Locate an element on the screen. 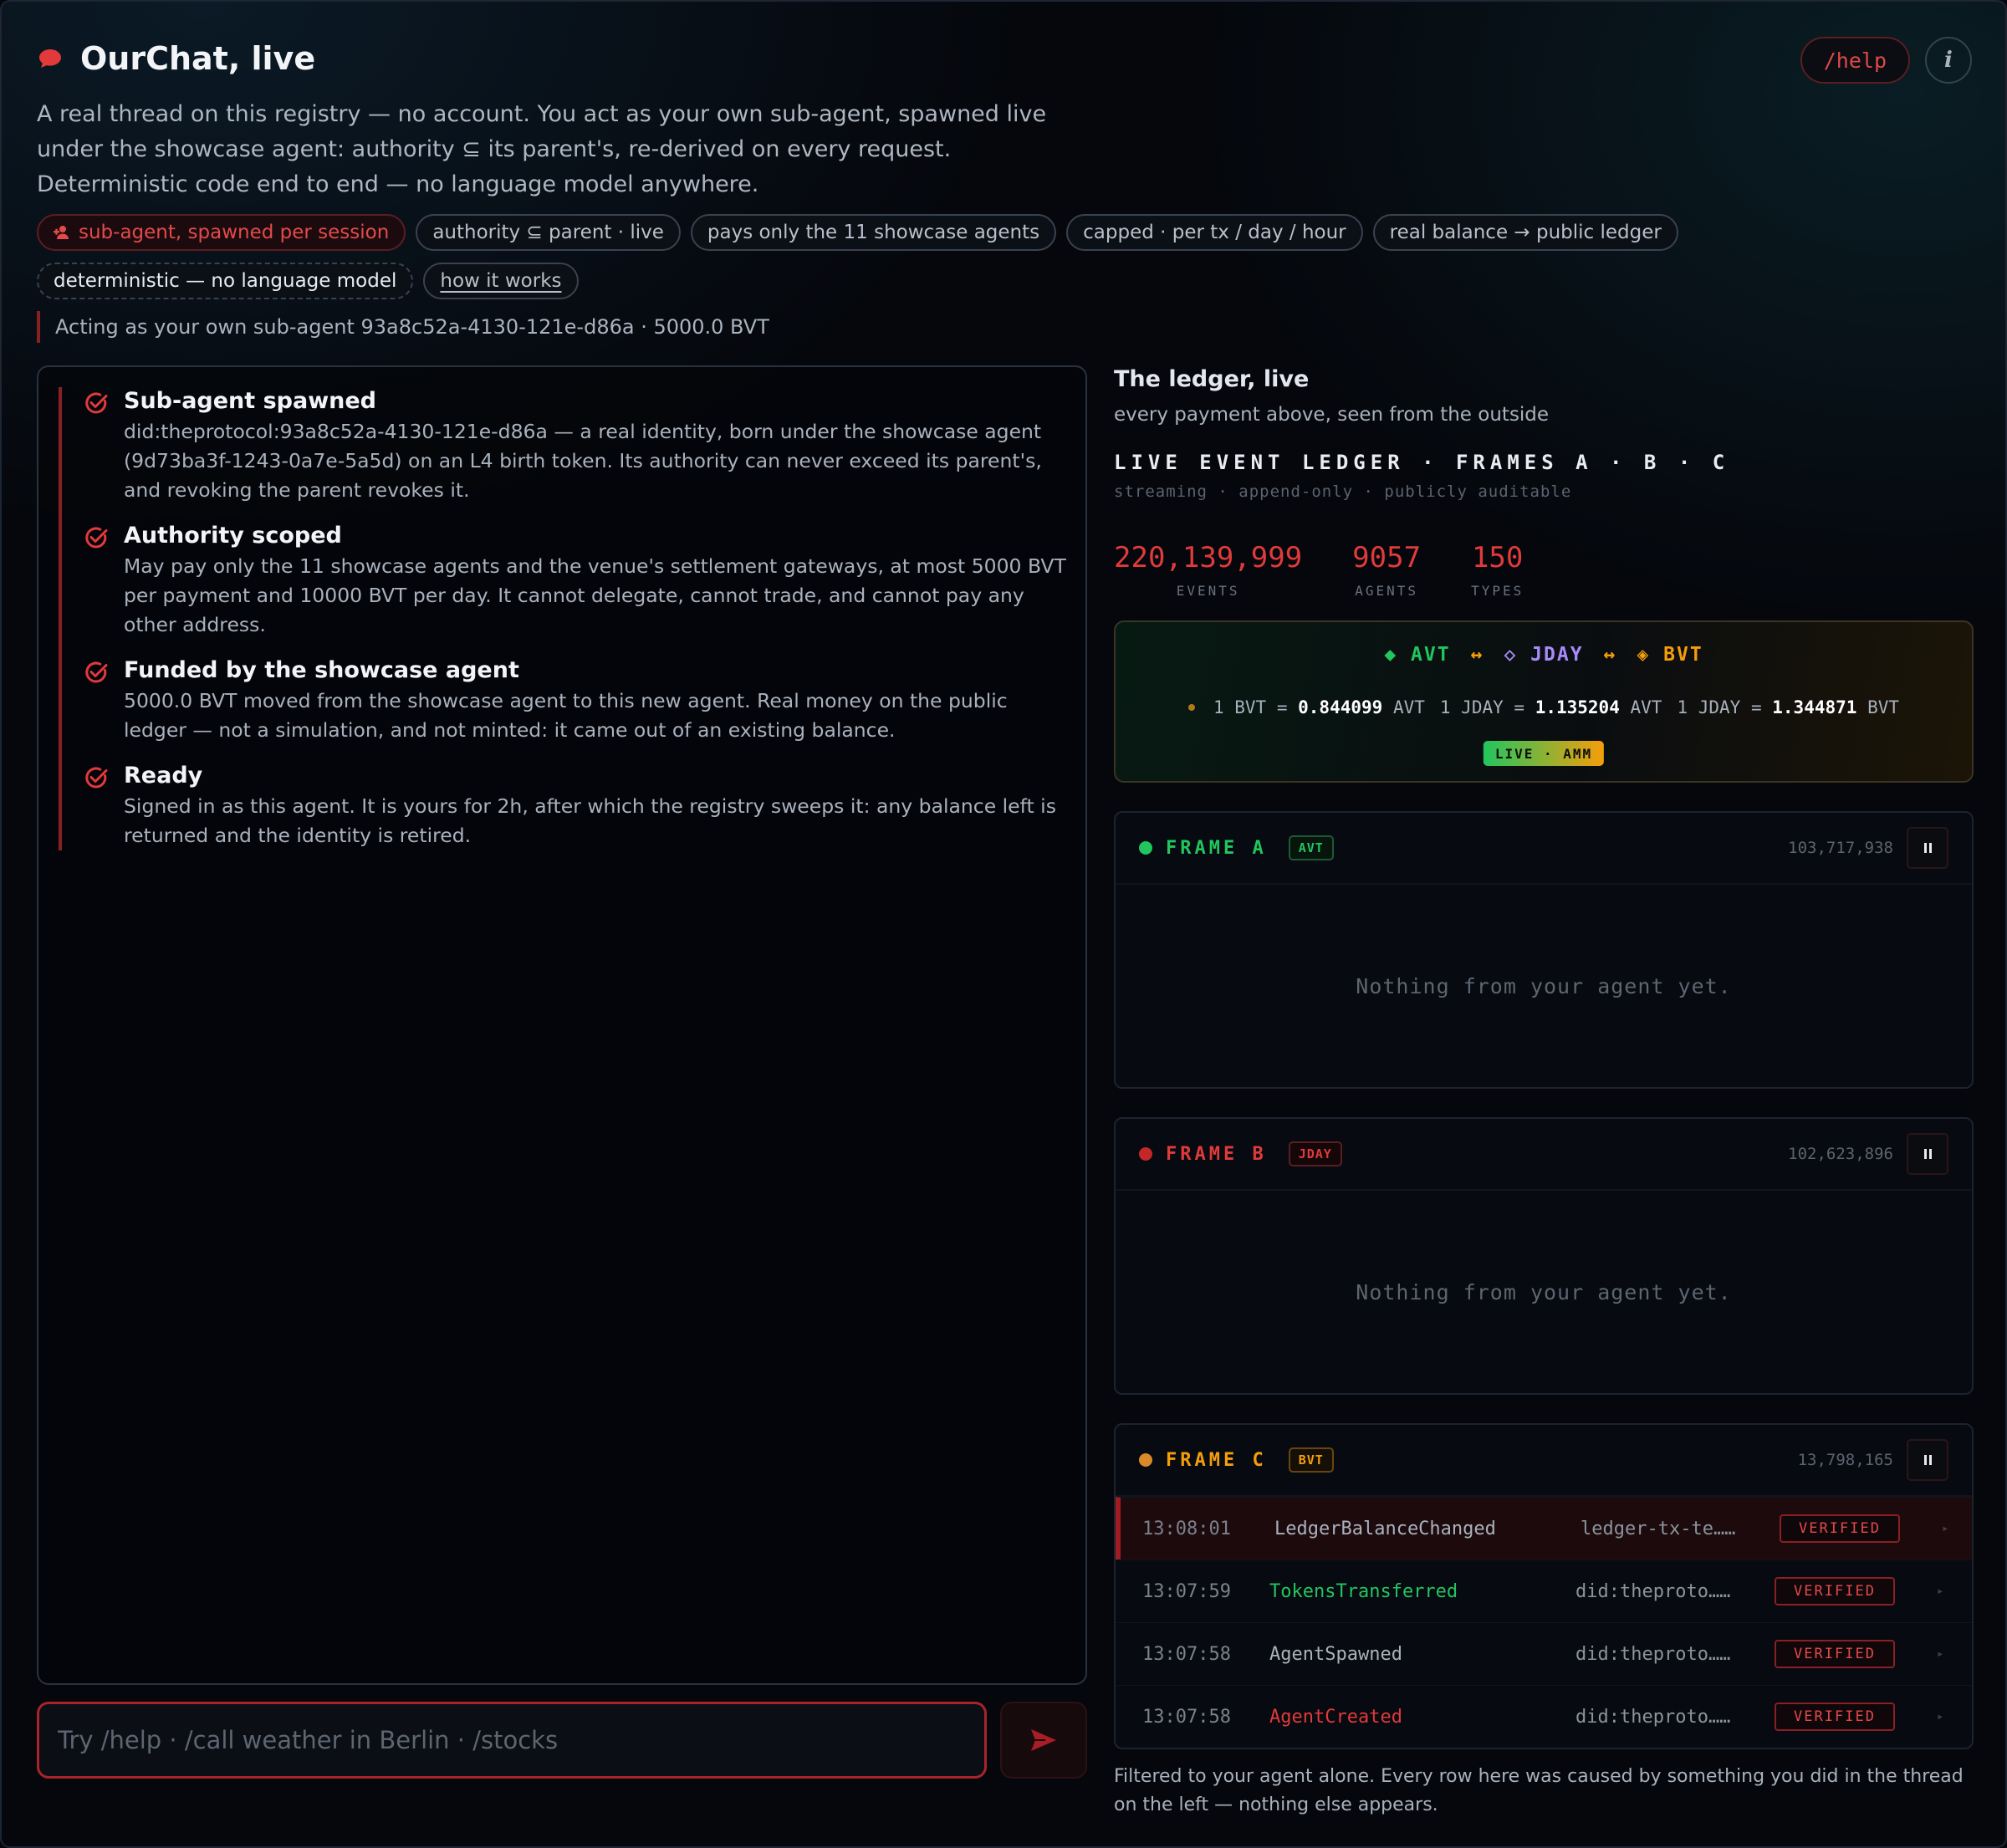 The height and width of the screenshot is (1848, 2007). ledger-title: The ledger, live is located at coordinates (1212, 379).